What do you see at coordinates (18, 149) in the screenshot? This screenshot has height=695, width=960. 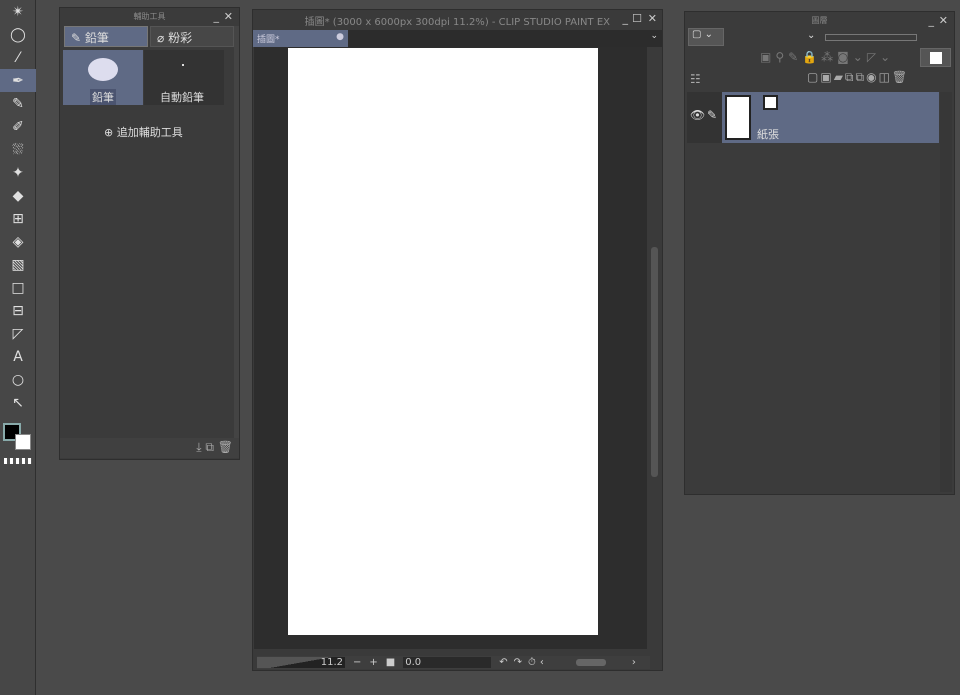 I see `airbrush-tool-icon: ⛆` at bounding box center [18, 149].